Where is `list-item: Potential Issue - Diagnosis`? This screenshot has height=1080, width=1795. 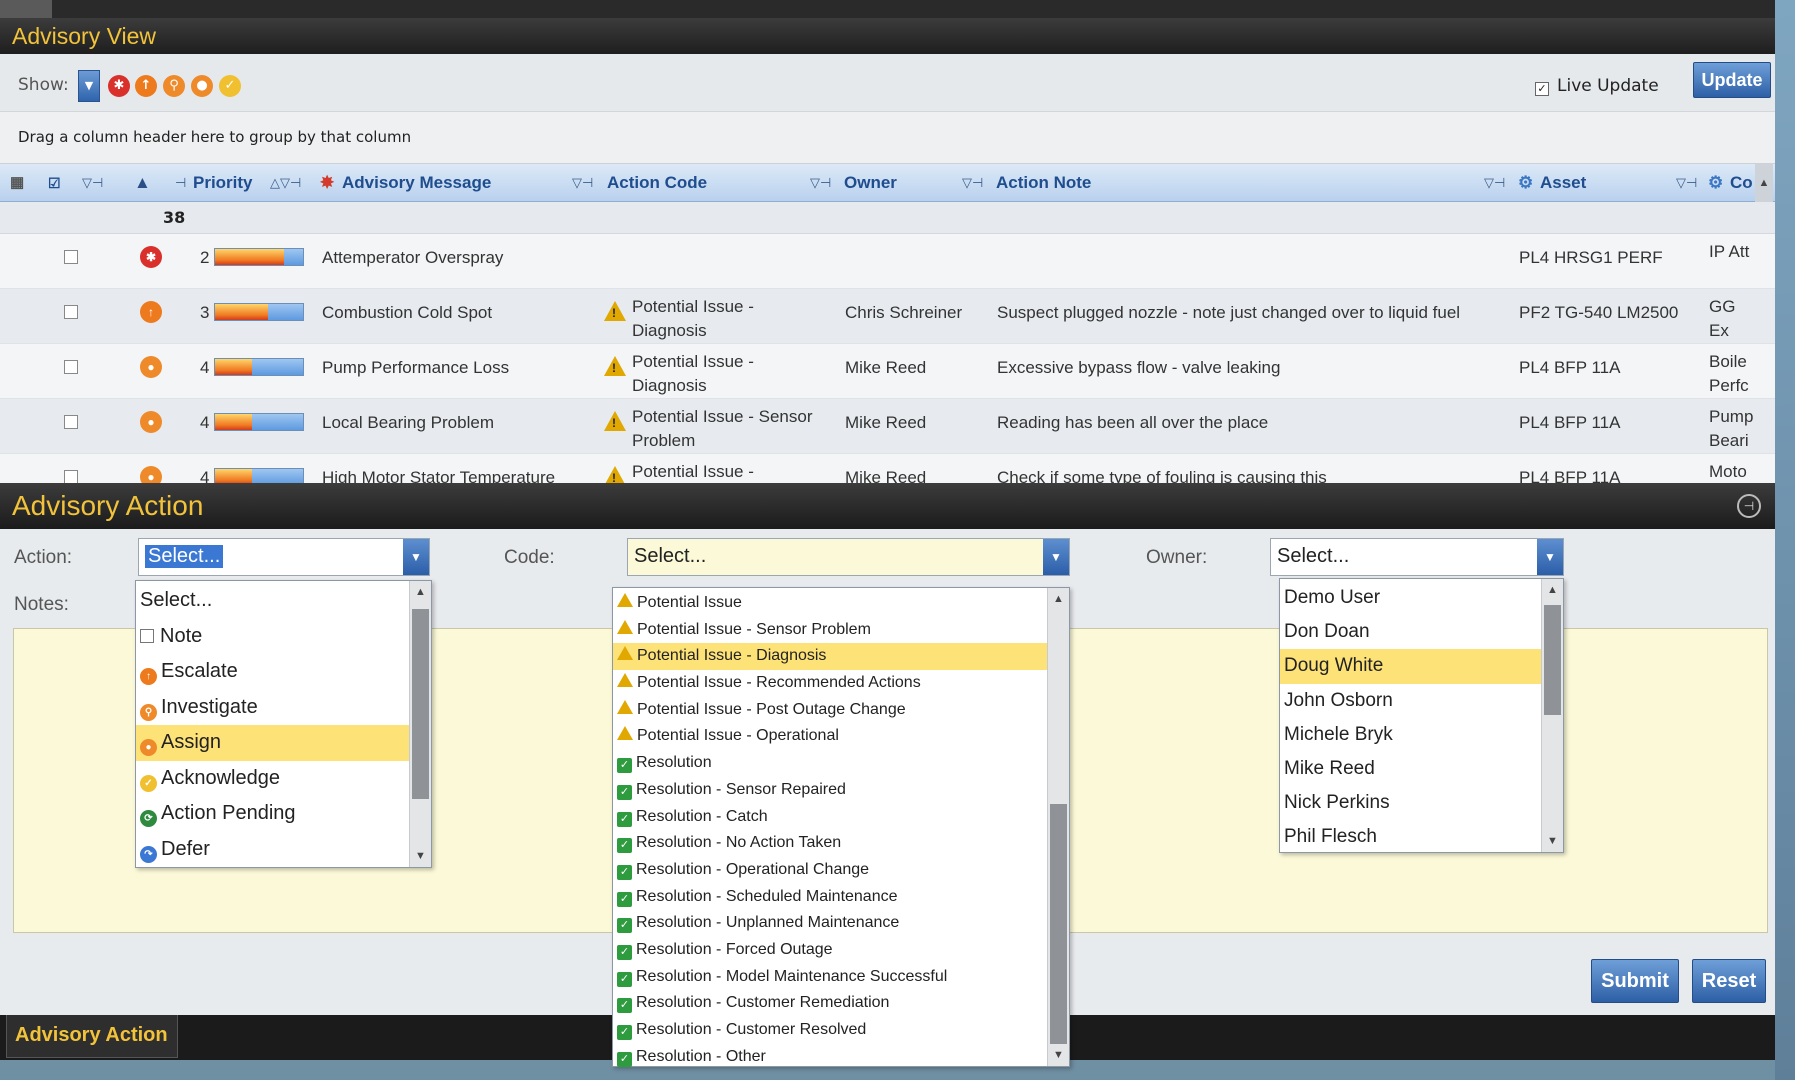 list-item: Potential Issue - Diagnosis is located at coordinates (830, 657).